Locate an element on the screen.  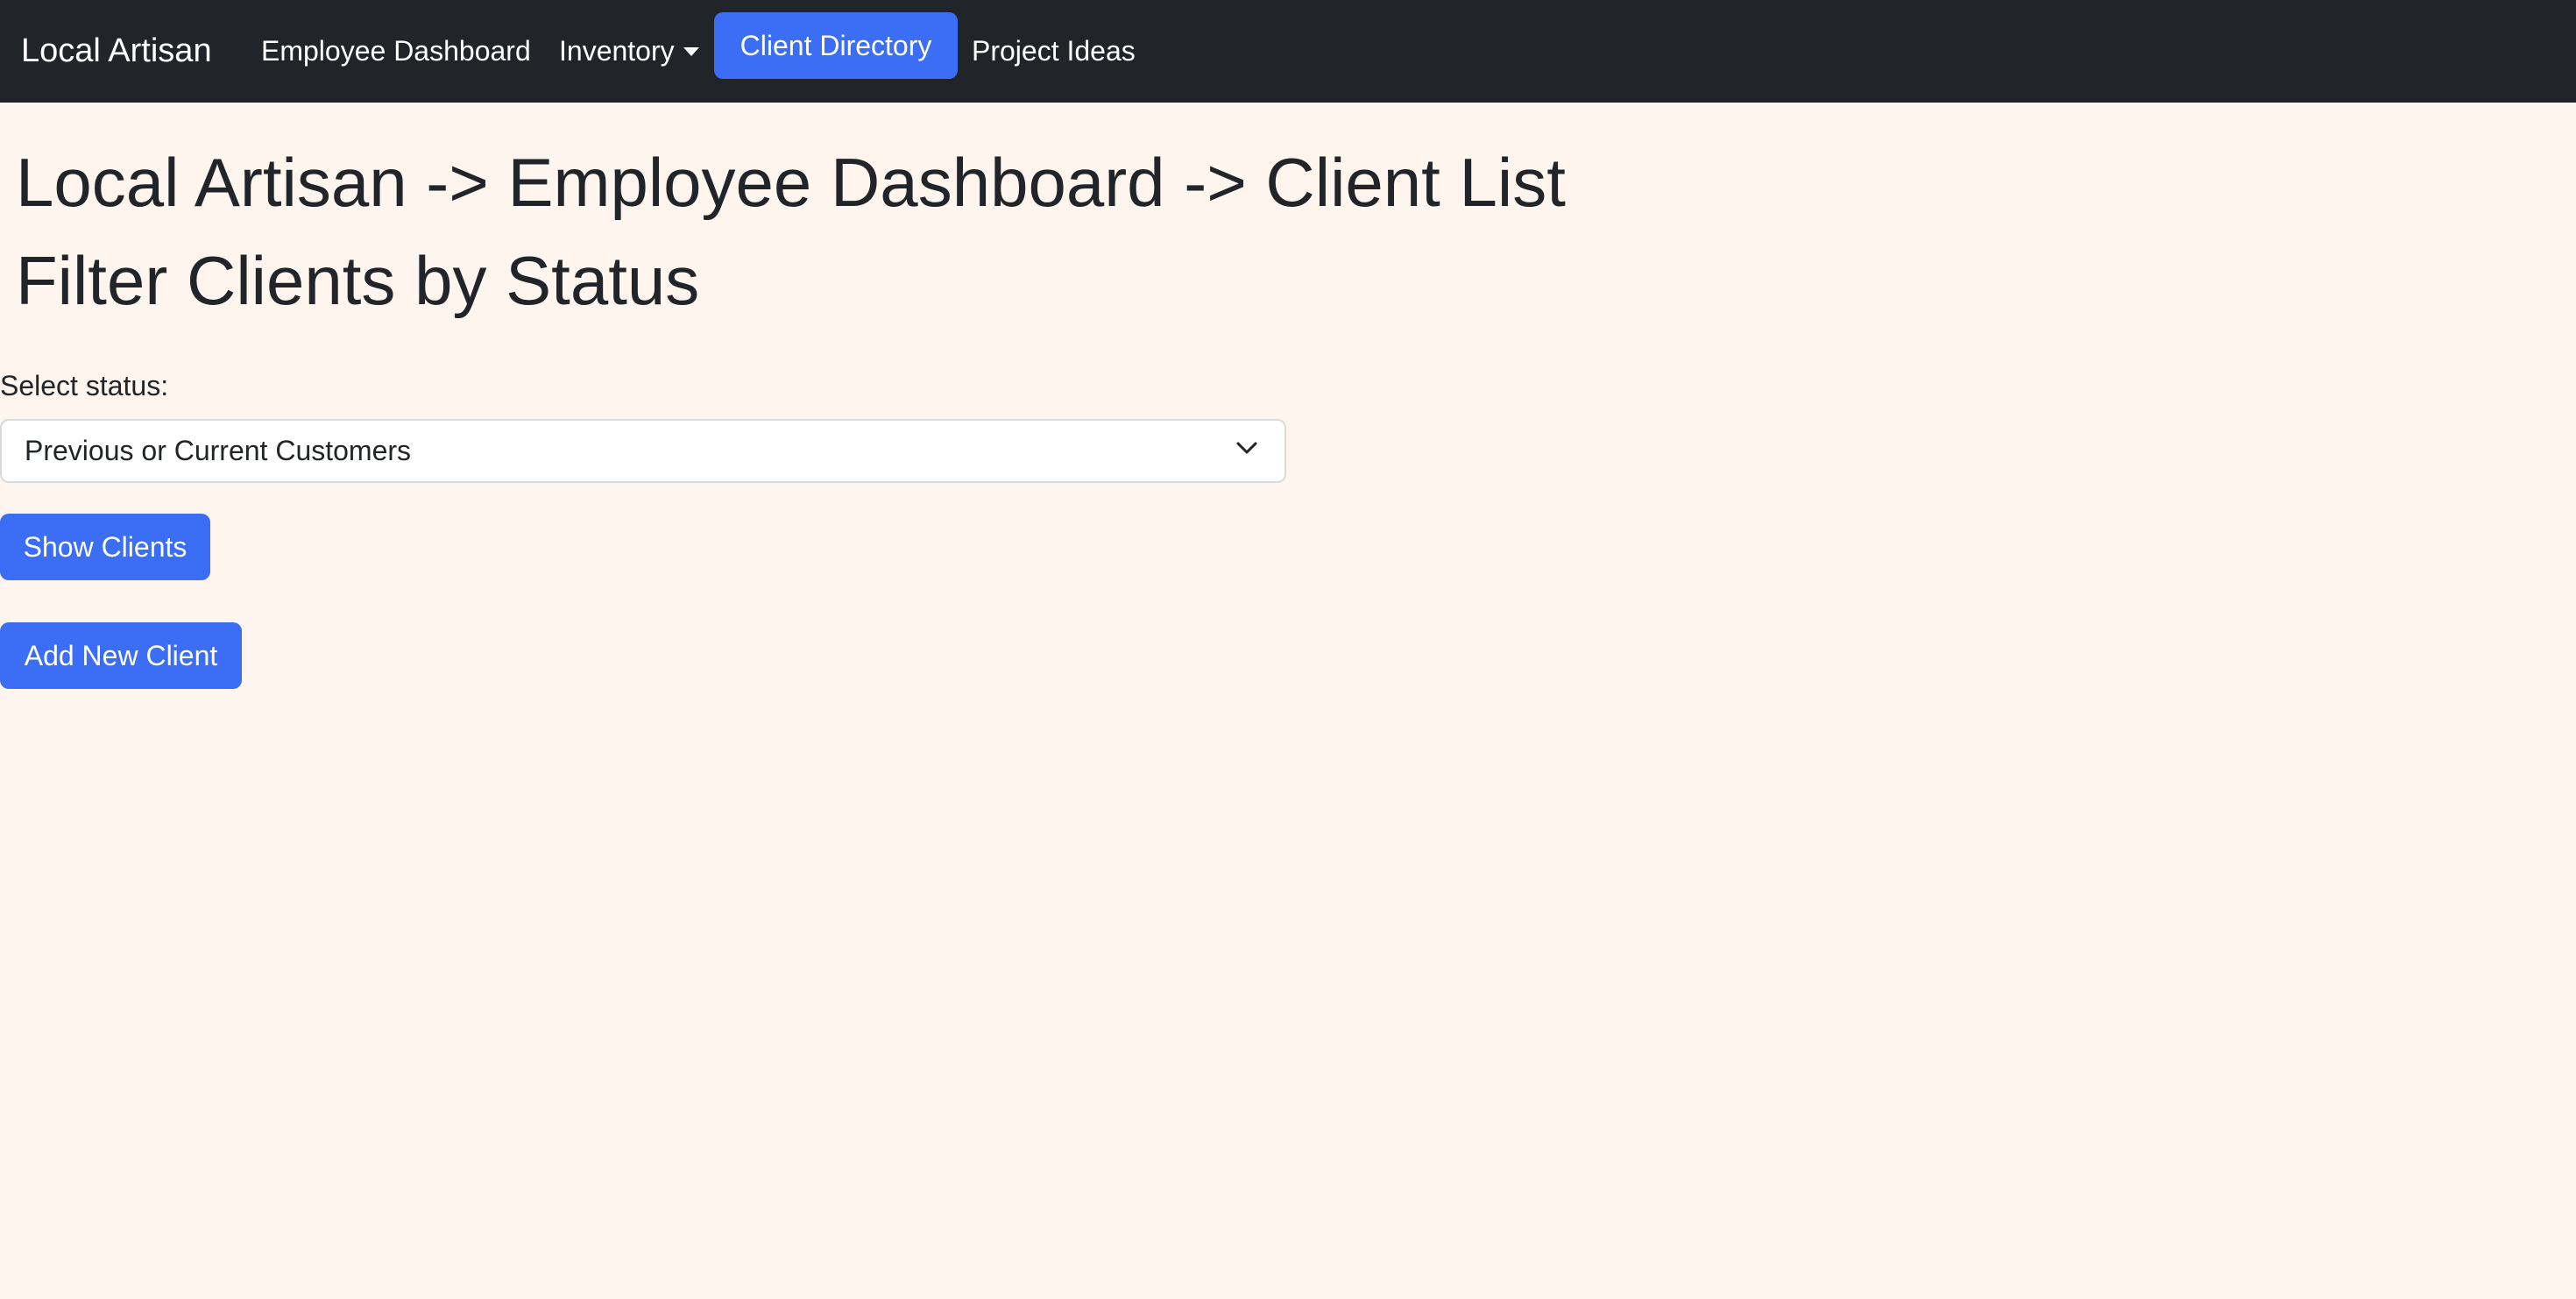
show-clients-button: Show Clients is located at coordinates (105, 547).